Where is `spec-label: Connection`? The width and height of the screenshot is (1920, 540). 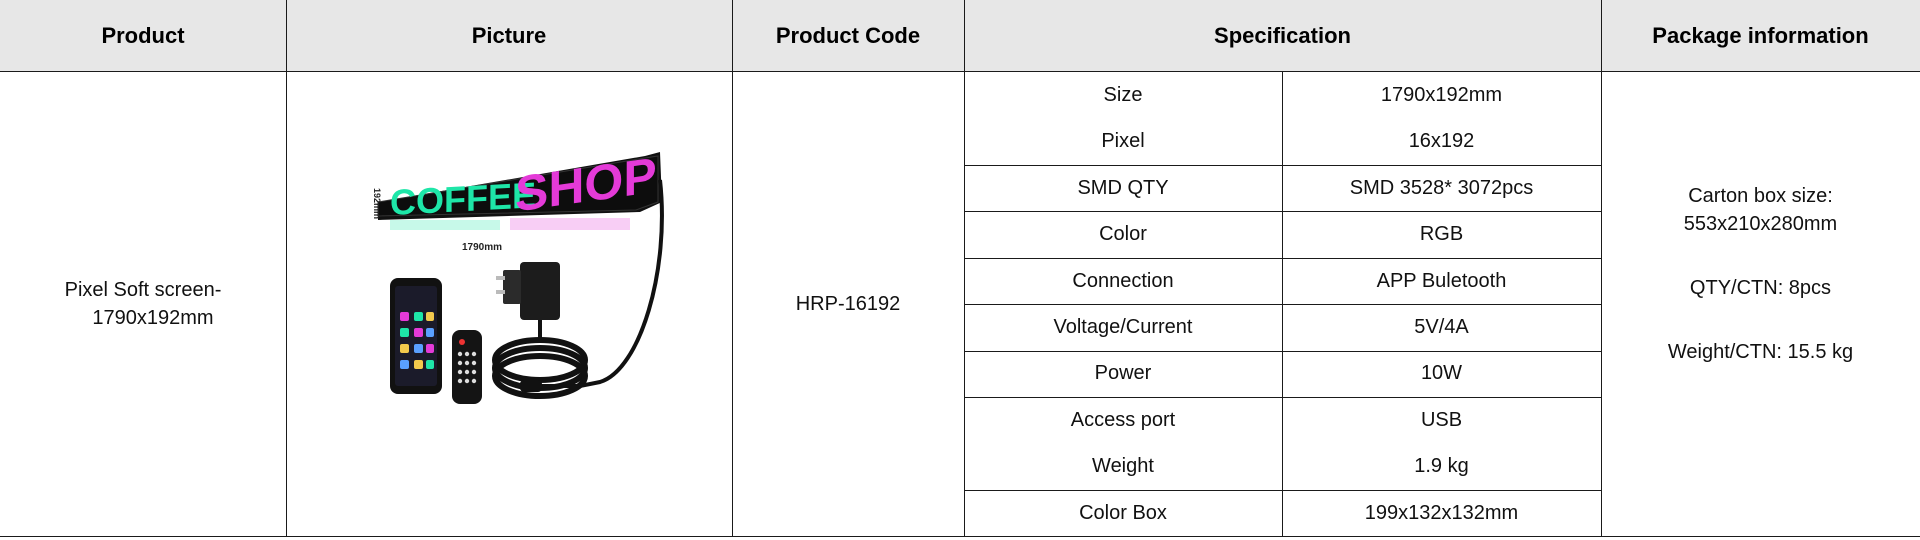
spec-label: Connection is located at coordinates (1123, 280).